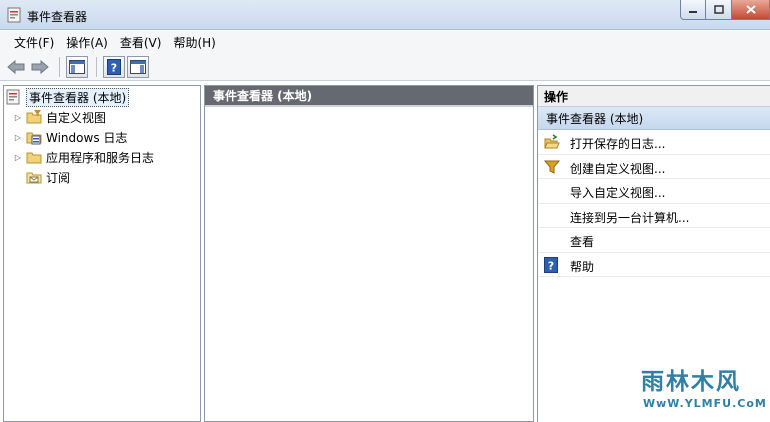 Image resolution: width=770 pixels, height=422 pixels. Describe the element at coordinates (58, 177) in the screenshot. I see `tree-item-label: 订阅` at that location.